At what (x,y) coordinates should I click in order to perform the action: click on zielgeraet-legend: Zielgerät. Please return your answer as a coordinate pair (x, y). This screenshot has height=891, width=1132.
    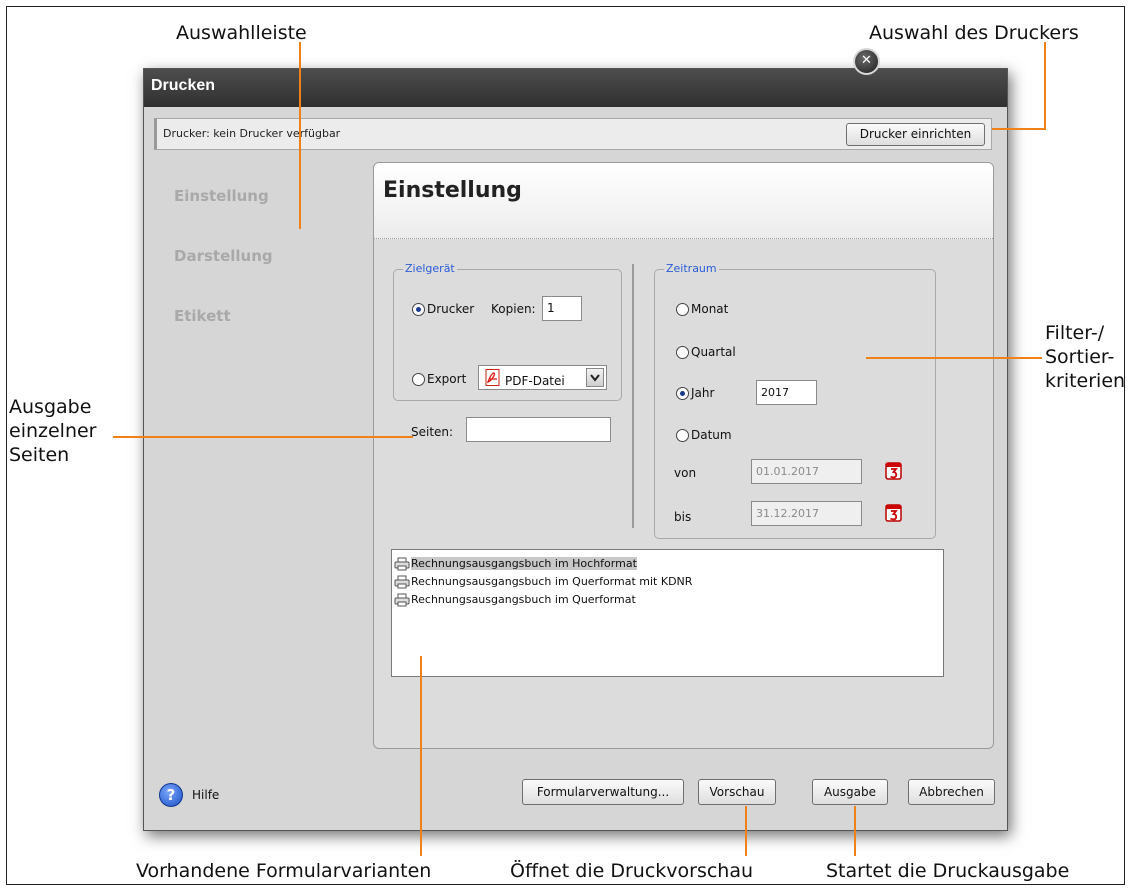
    Looking at the image, I should click on (430, 268).